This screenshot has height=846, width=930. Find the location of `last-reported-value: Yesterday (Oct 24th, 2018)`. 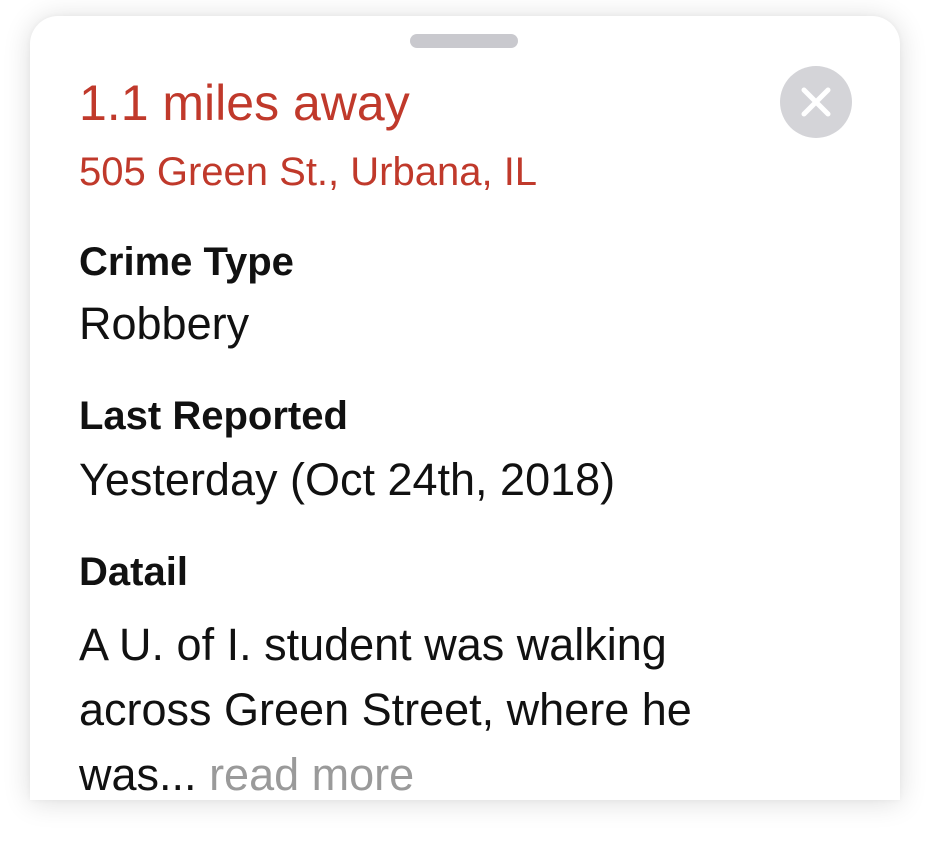

last-reported-value: Yesterday (Oct 24th, 2018) is located at coordinates (347, 479).